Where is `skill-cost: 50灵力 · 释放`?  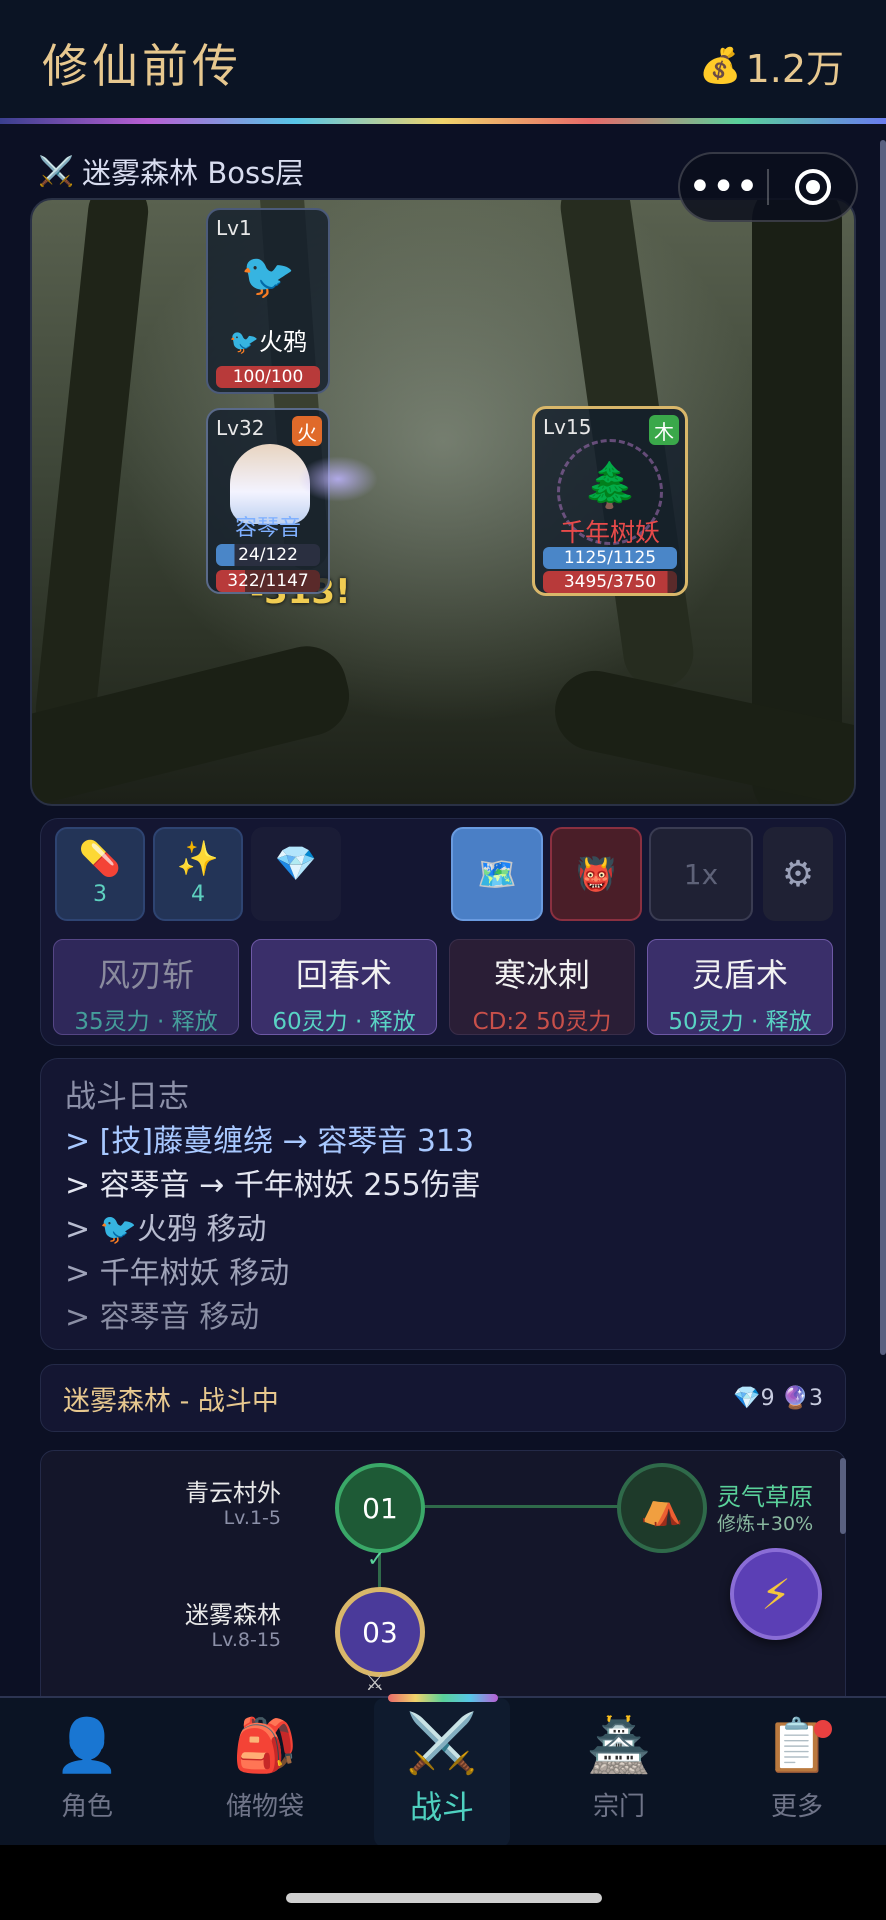 skill-cost: 50灵力 · 释放 is located at coordinates (740, 1022).